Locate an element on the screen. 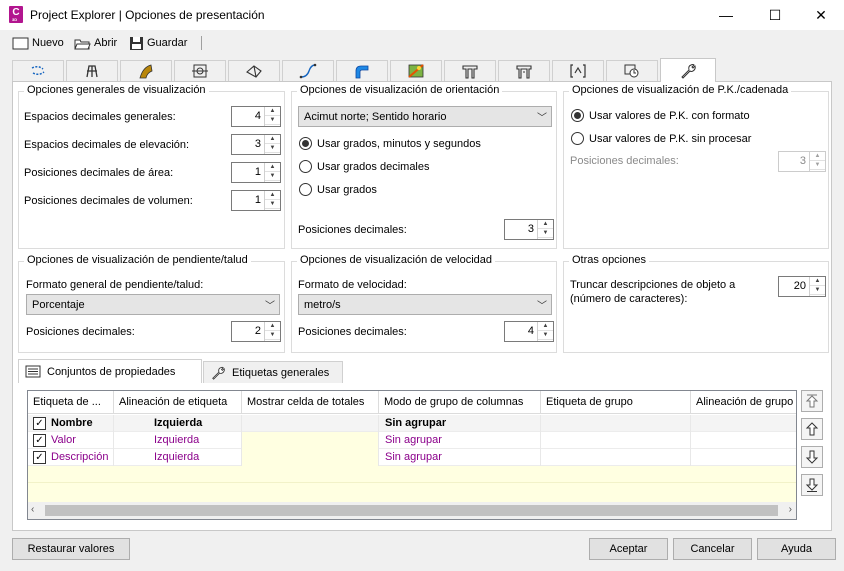 The image size is (844, 571). elevation-decimals-spinner: 3 ▲ ▼ is located at coordinates (256, 144).